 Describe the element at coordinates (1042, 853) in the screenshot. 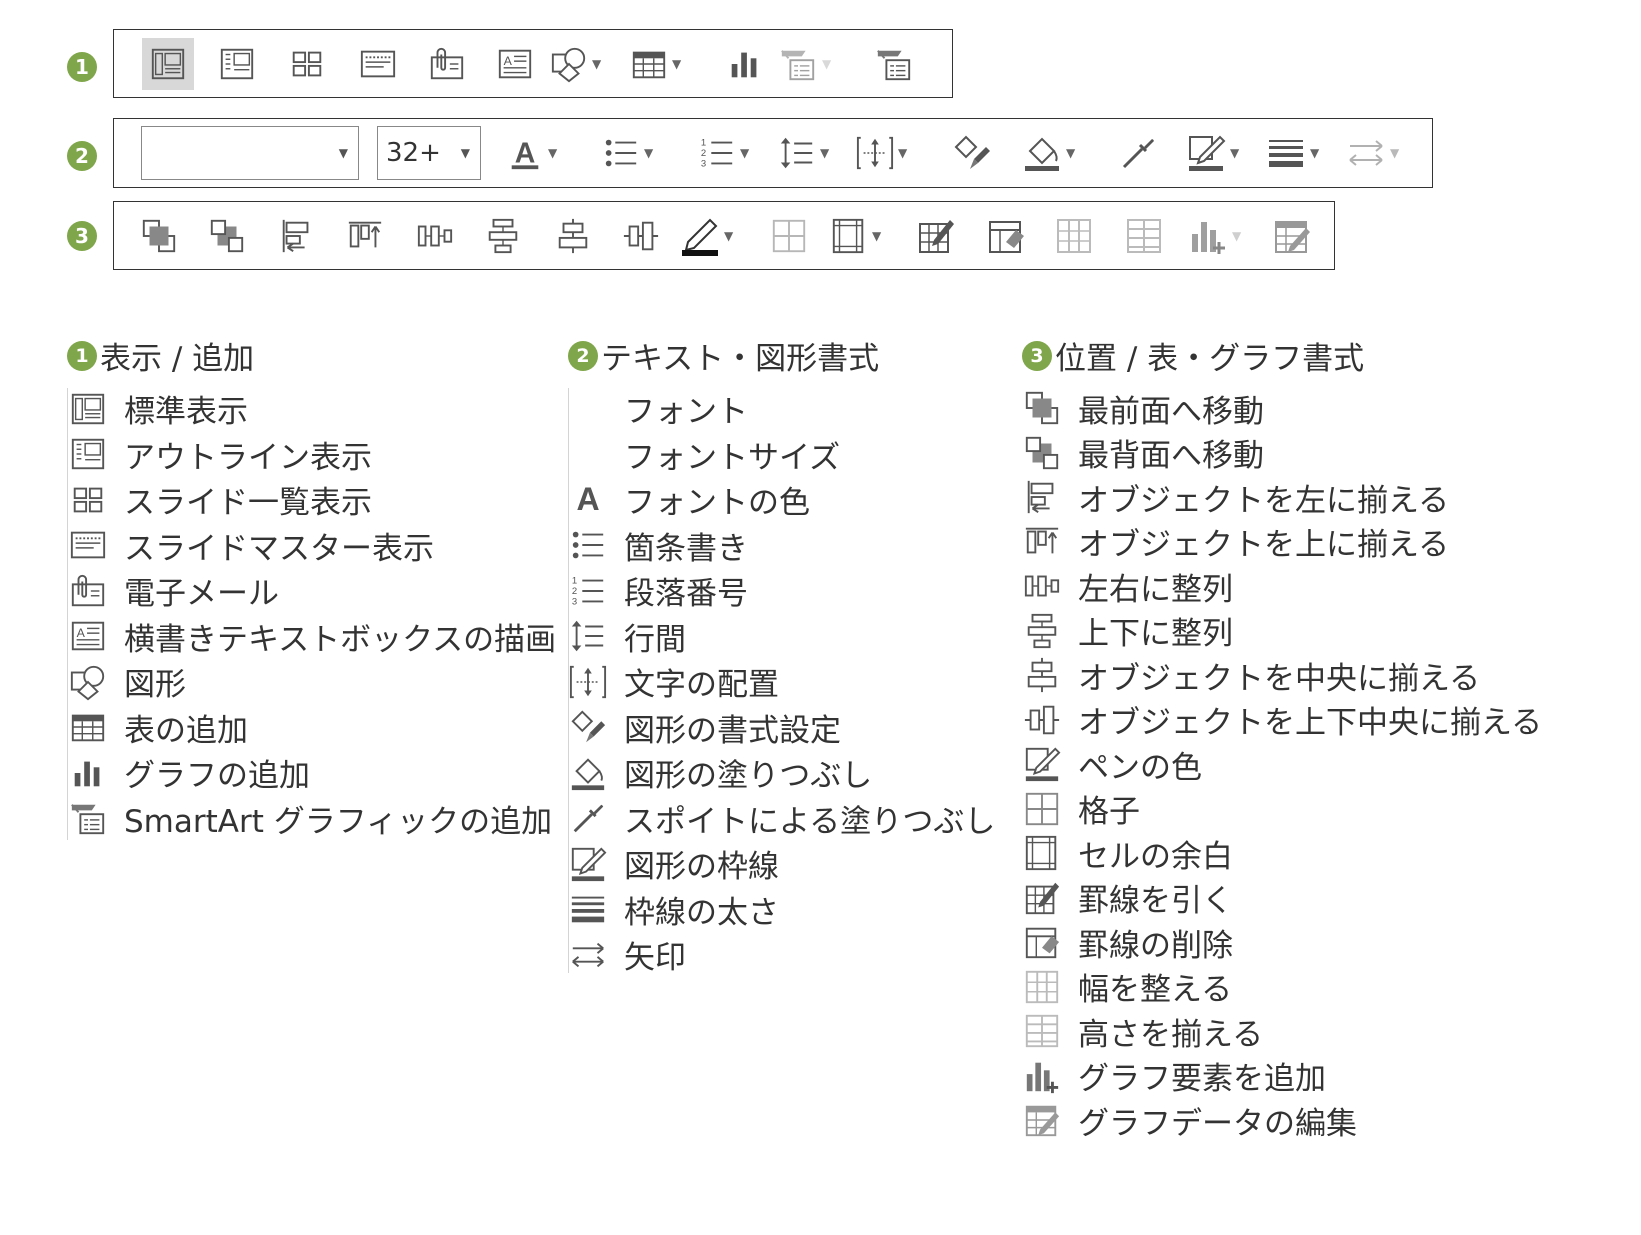

I see `cell-margin-icon` at that location.